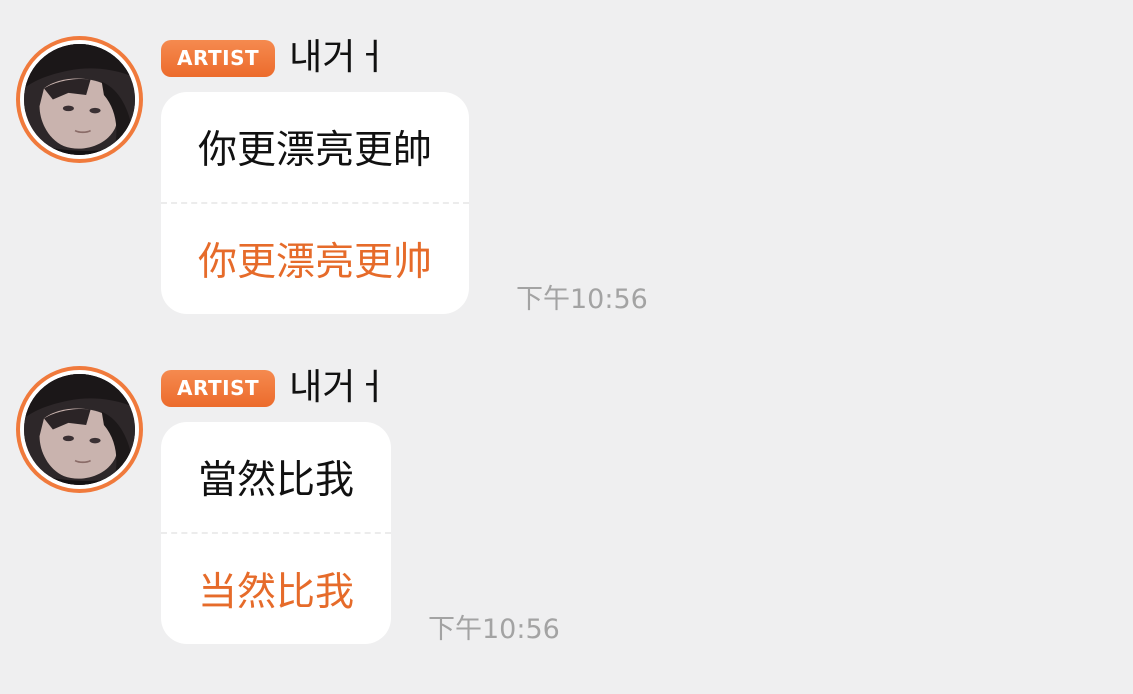 The image size is (1133, 694). Describe the element at coordinates (315, 203) in the screenshot. I see `message-bubble: 你更漂亮更帥 你更漂亮更帅` at that location.